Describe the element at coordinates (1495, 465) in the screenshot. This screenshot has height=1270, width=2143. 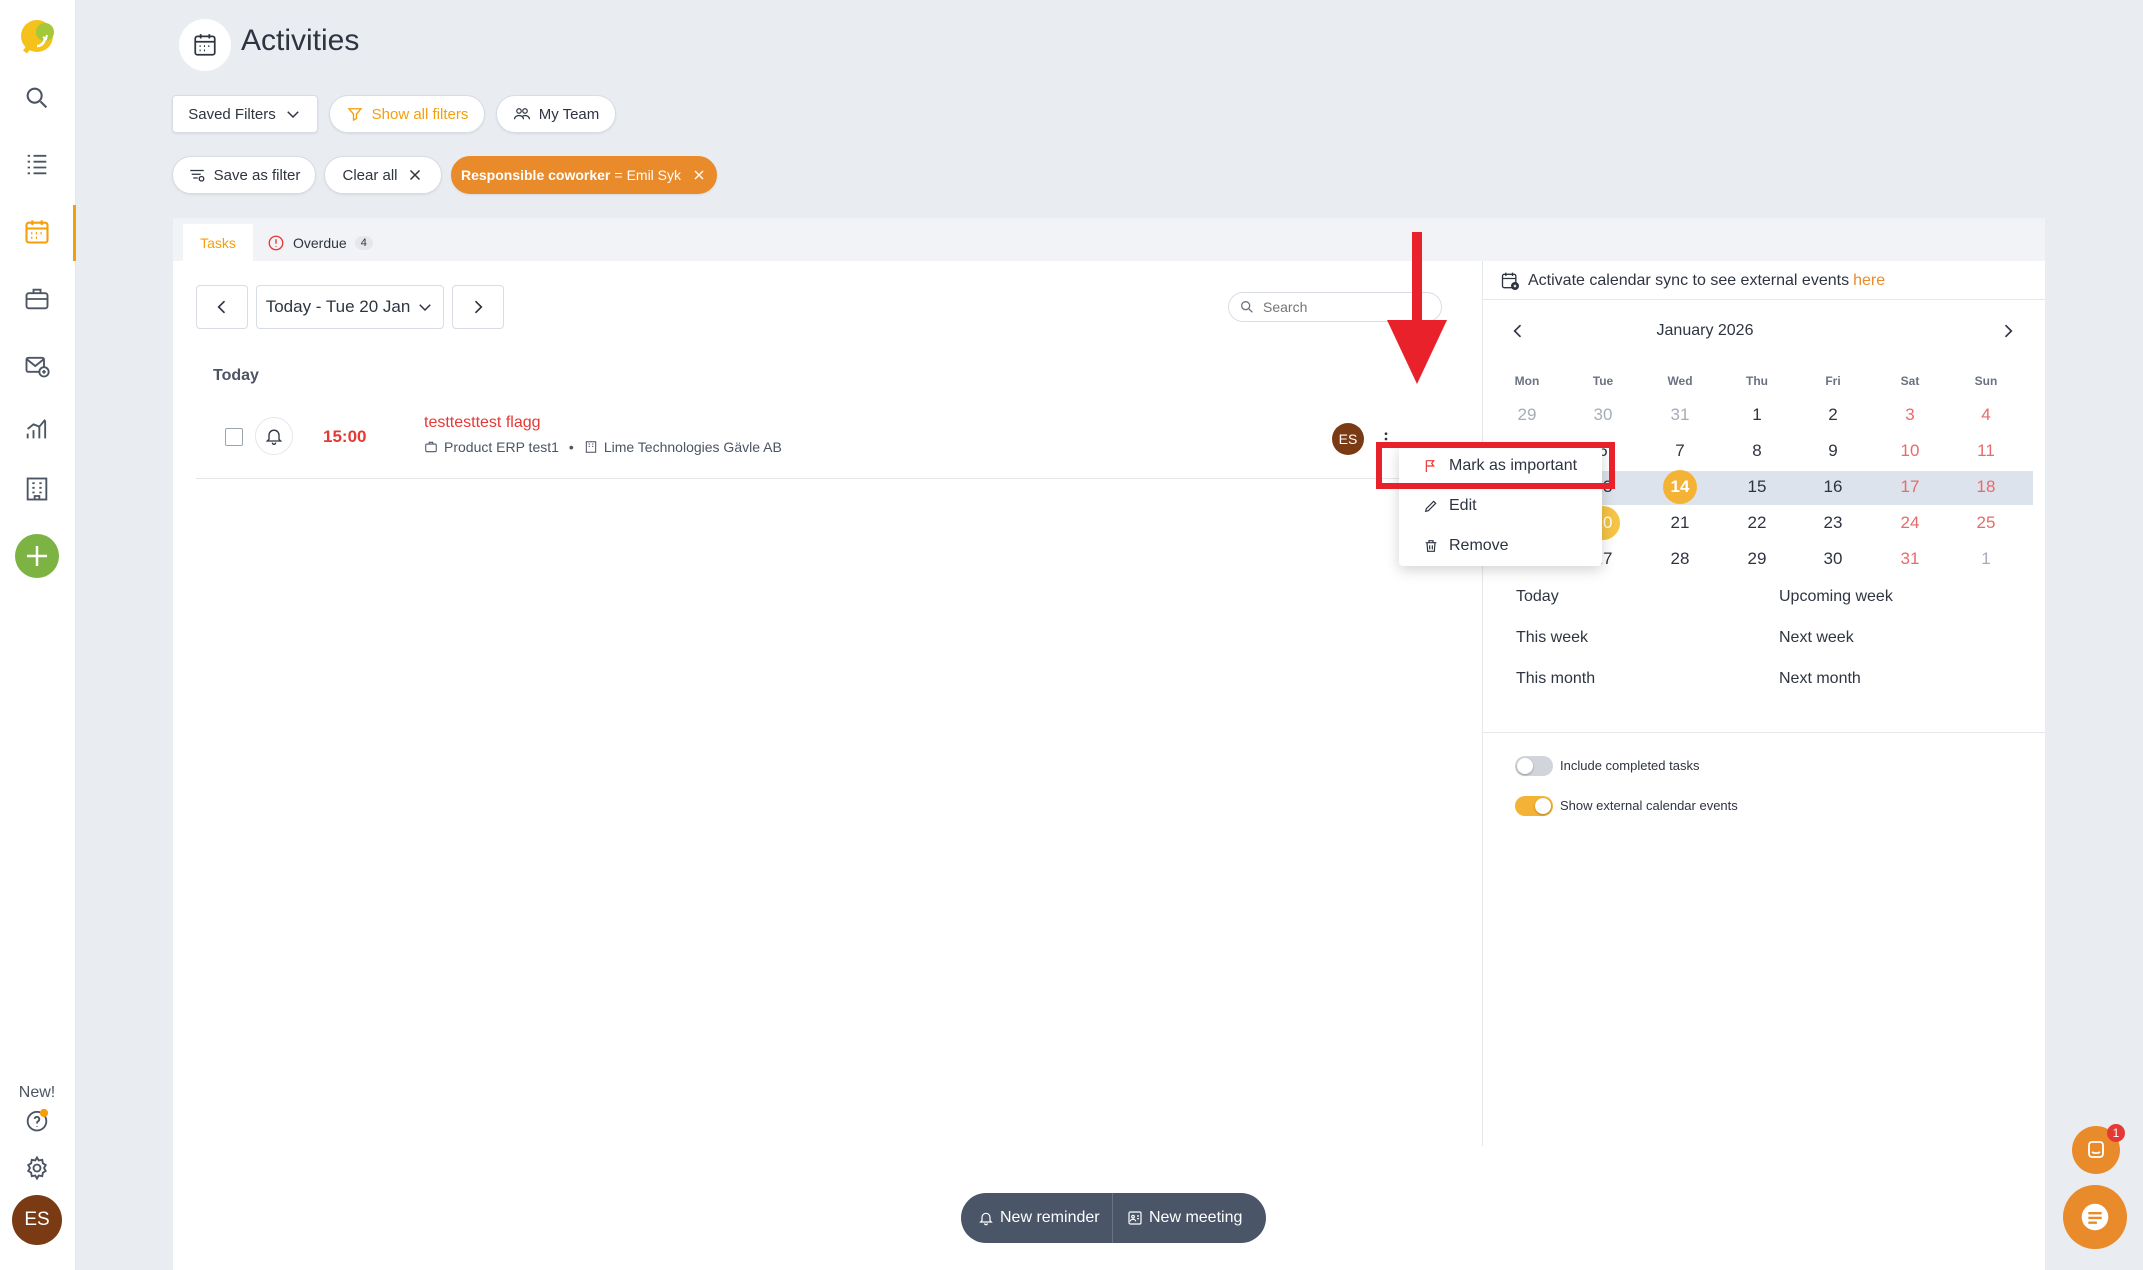
I see `highlight-box` at that location.